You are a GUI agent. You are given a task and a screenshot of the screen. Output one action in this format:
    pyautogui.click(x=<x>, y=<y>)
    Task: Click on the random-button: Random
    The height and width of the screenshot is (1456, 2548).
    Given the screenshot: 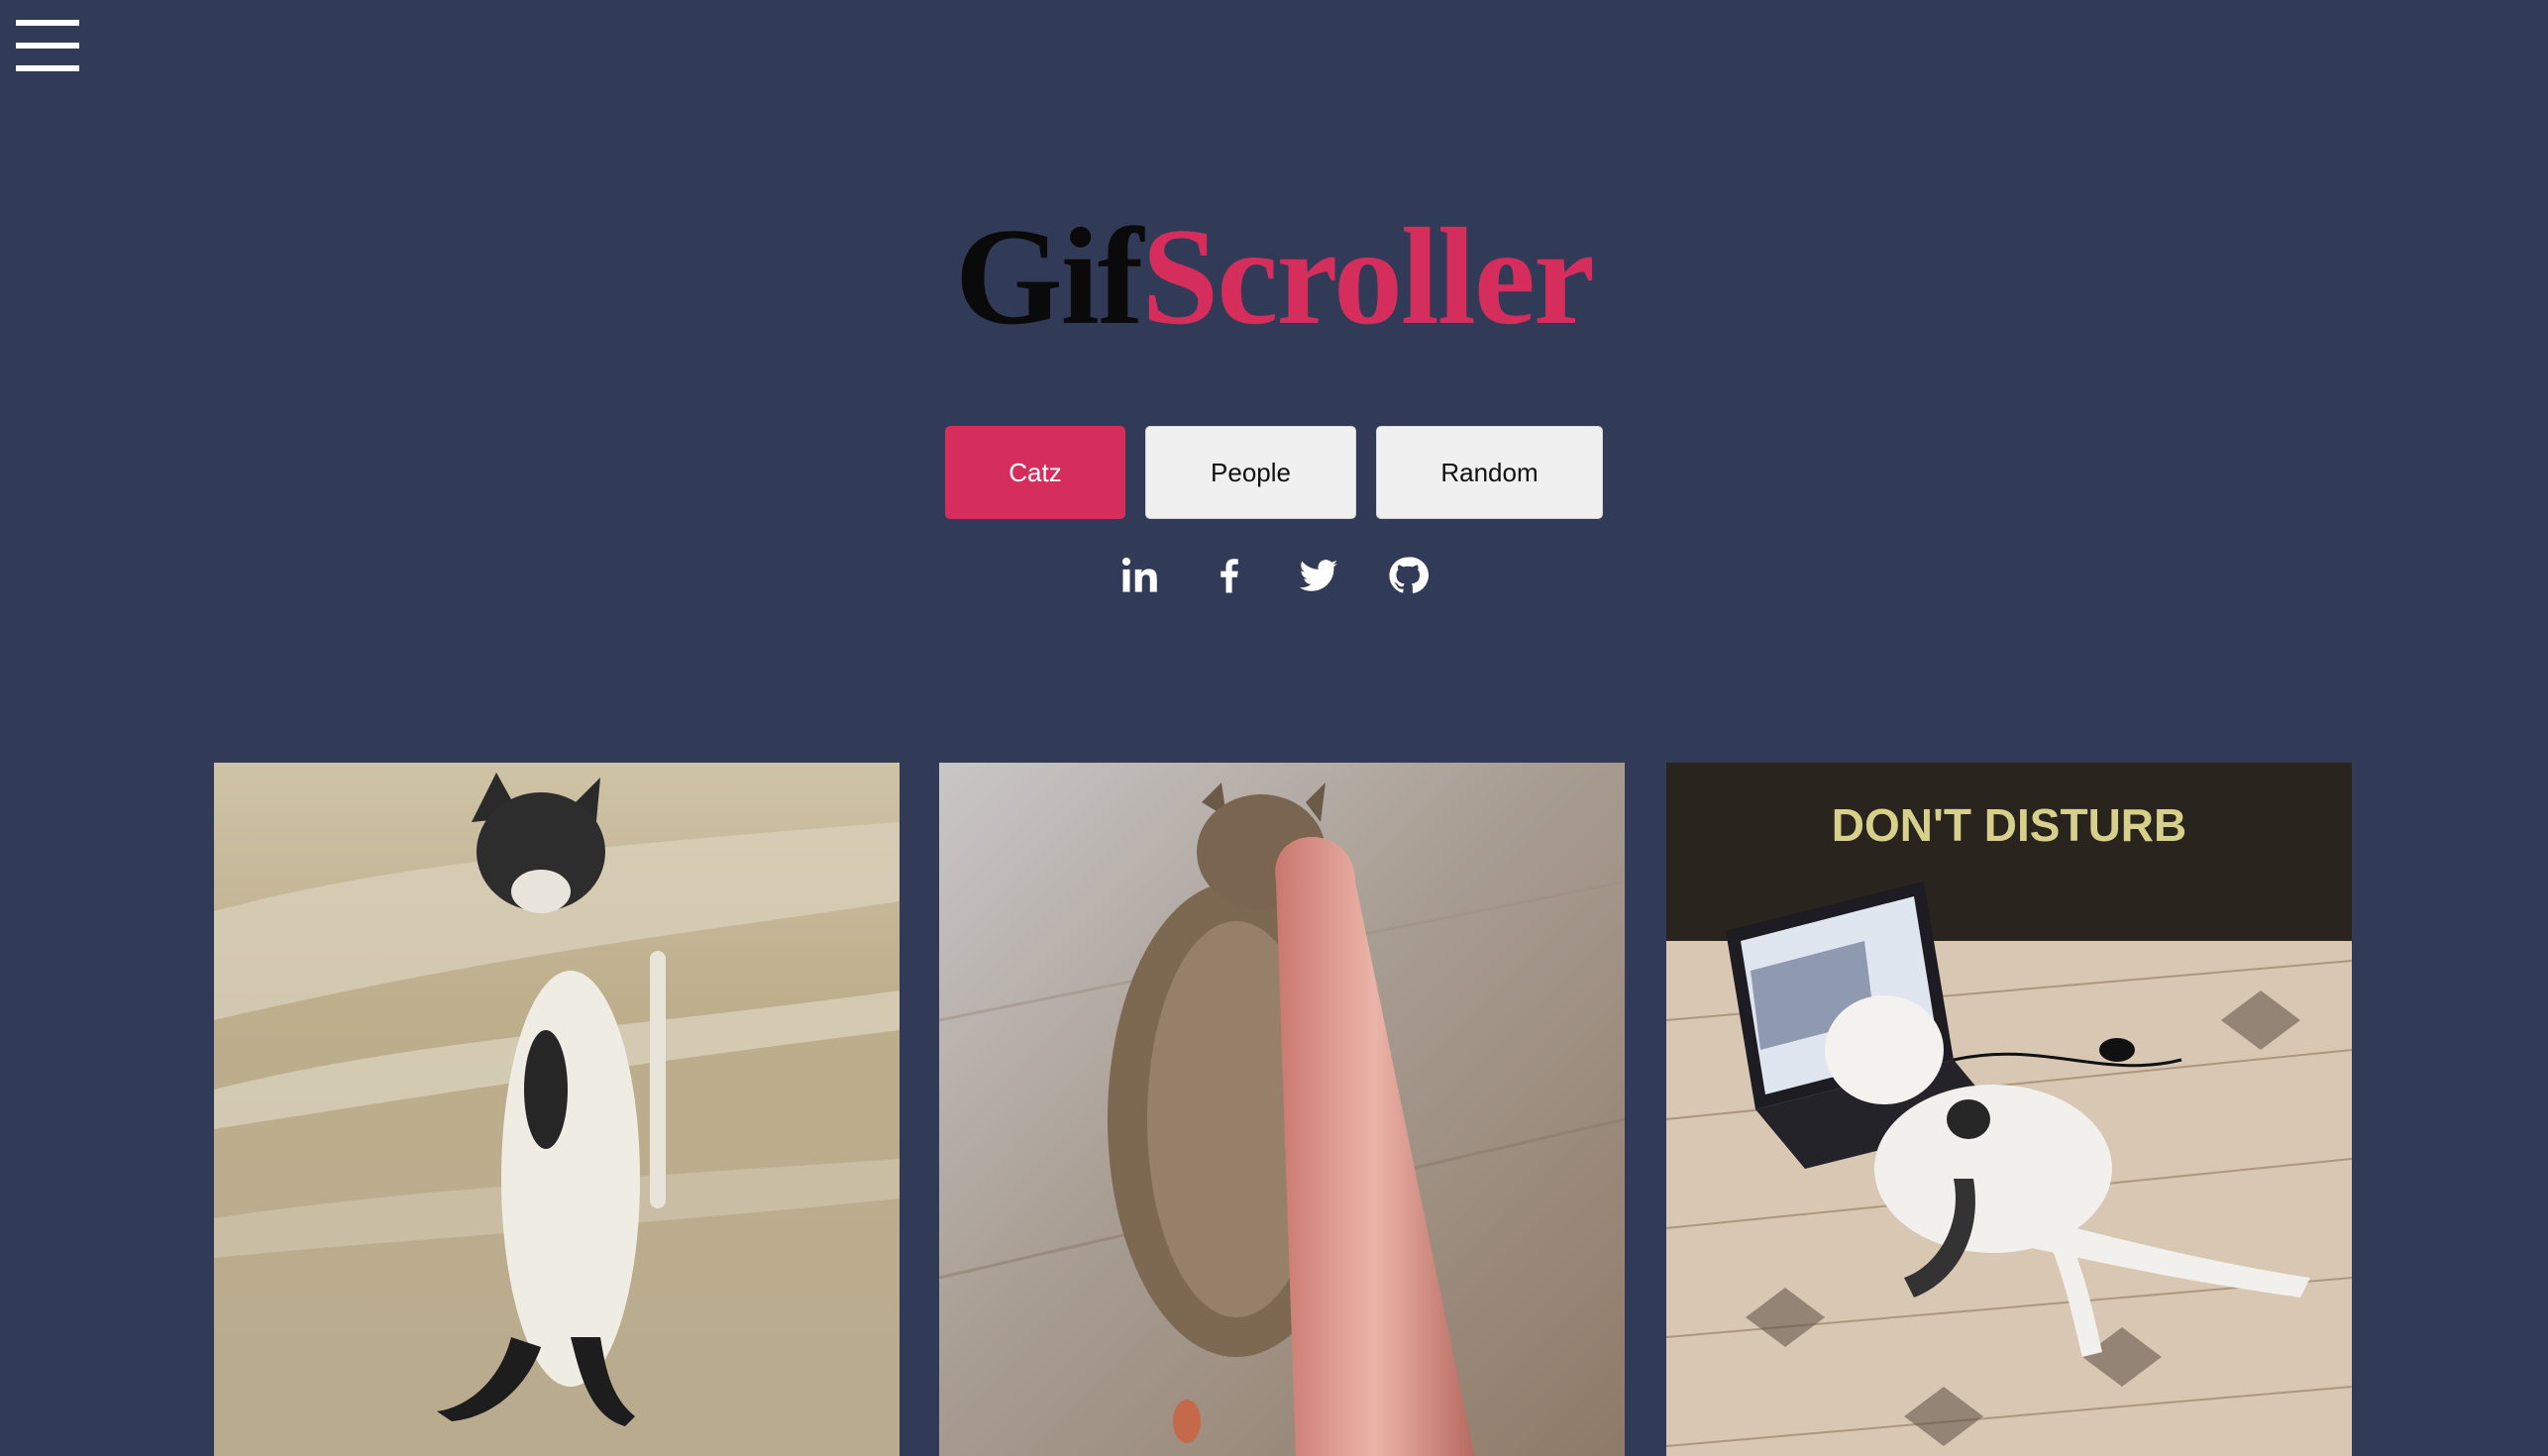 What is the action you would take?
    pyautogui.click(x=1490, y=472)
    